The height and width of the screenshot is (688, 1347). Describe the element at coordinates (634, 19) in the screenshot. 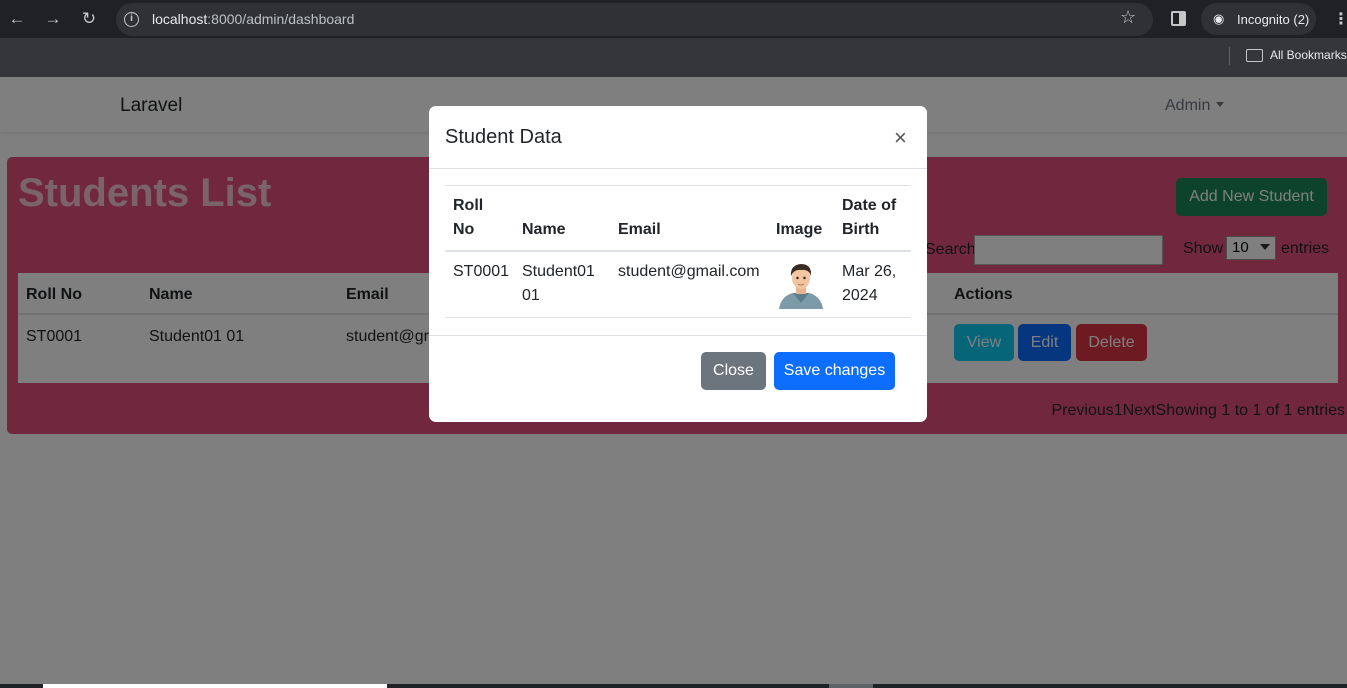

I see `address-bar: i localhost:8000/admin/dashboard` at that location.